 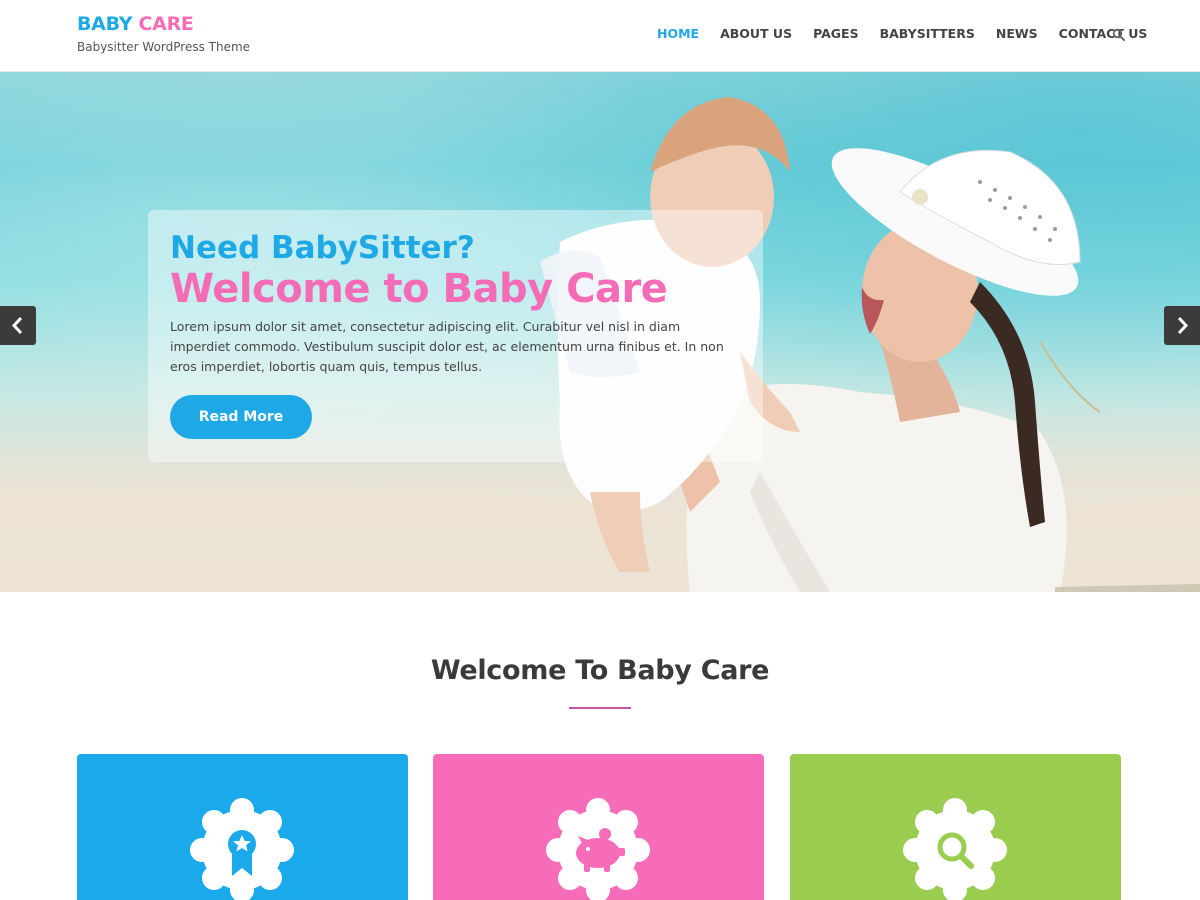 I want to click on logo-title: BABY CARE, so click(x=163, y=24).